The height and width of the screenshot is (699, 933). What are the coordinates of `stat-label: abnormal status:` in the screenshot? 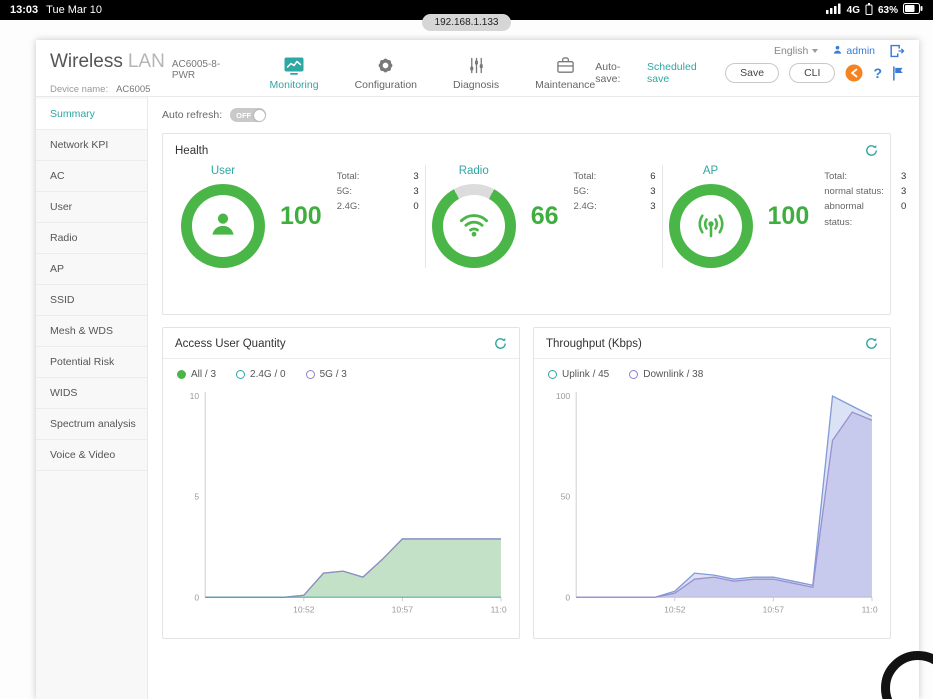 It's located at (844, 214).